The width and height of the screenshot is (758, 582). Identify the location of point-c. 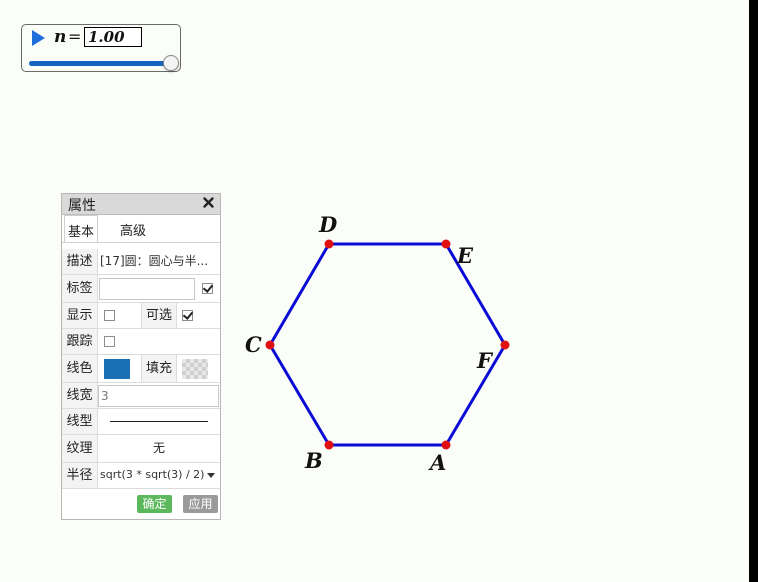
(270, 345).